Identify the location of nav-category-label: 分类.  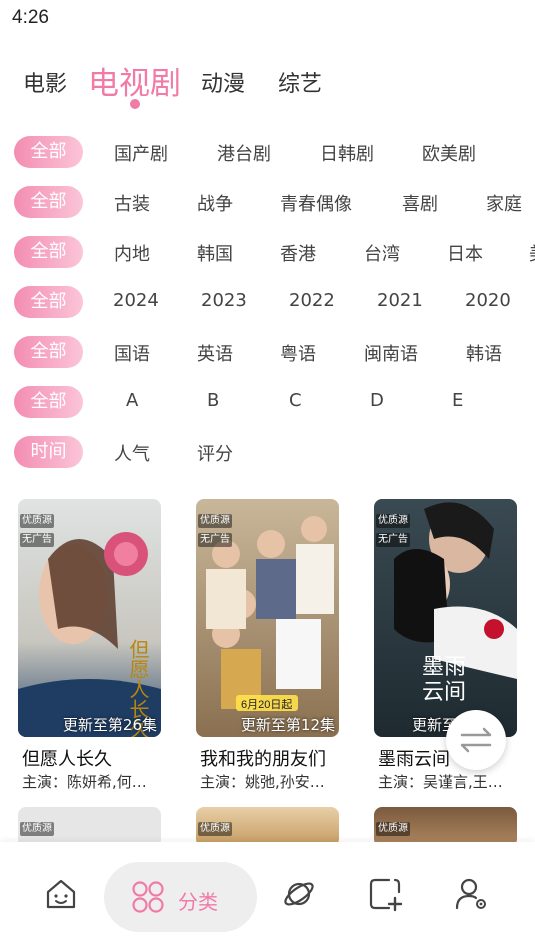
(198, 902).